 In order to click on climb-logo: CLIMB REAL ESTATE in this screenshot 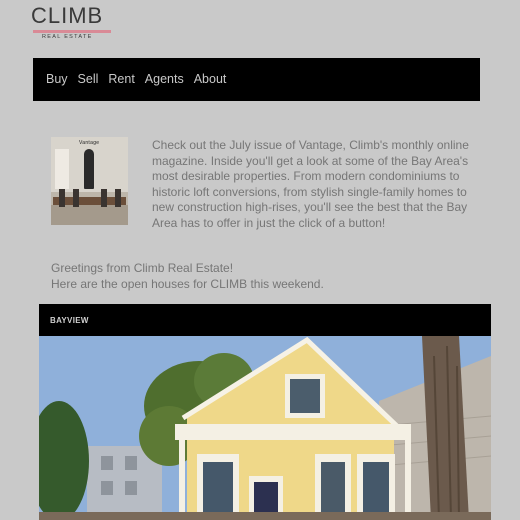, I will do `click(72, 23)`.